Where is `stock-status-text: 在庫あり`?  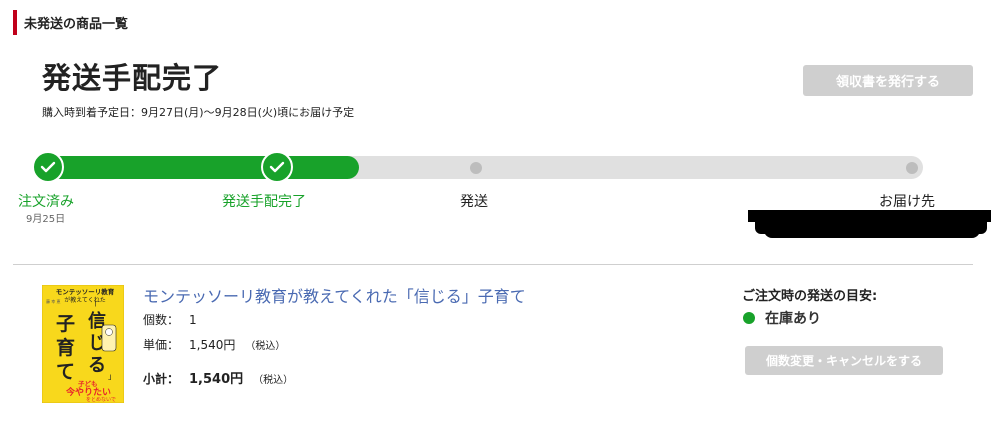
stock-status-text: 在庫あり is located at coordinates (793, 319).